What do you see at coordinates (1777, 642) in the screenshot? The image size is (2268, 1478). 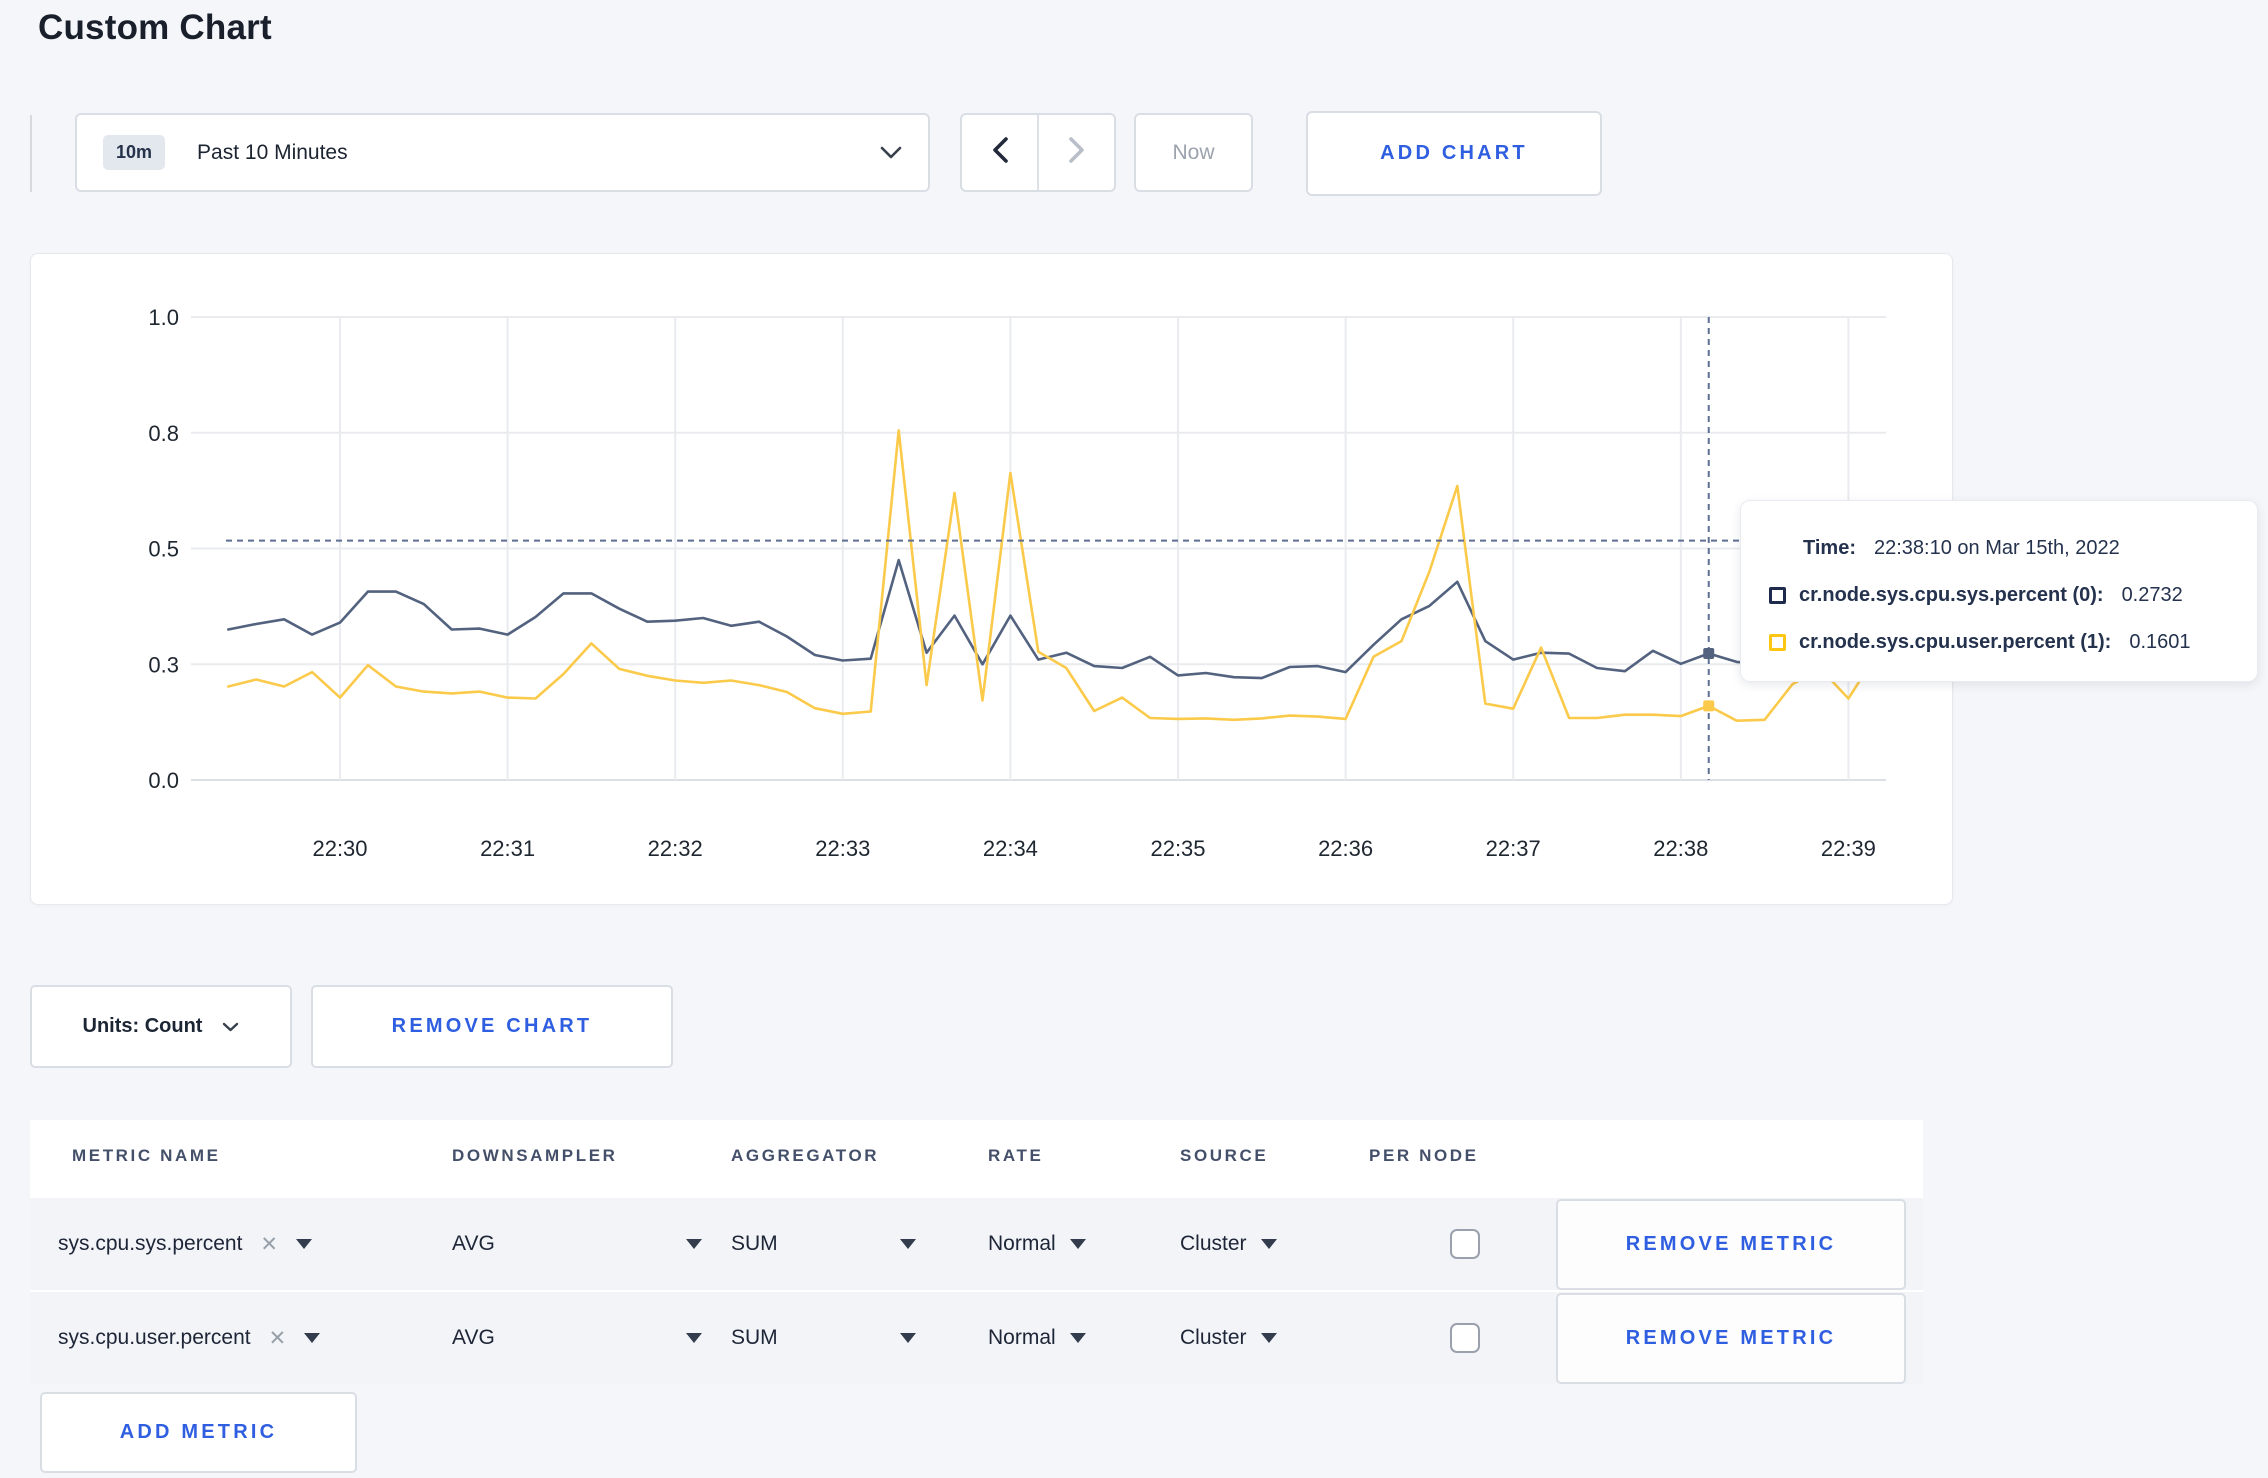 I see `user-series-swatch-icon` at bounding box center [1777, 642].